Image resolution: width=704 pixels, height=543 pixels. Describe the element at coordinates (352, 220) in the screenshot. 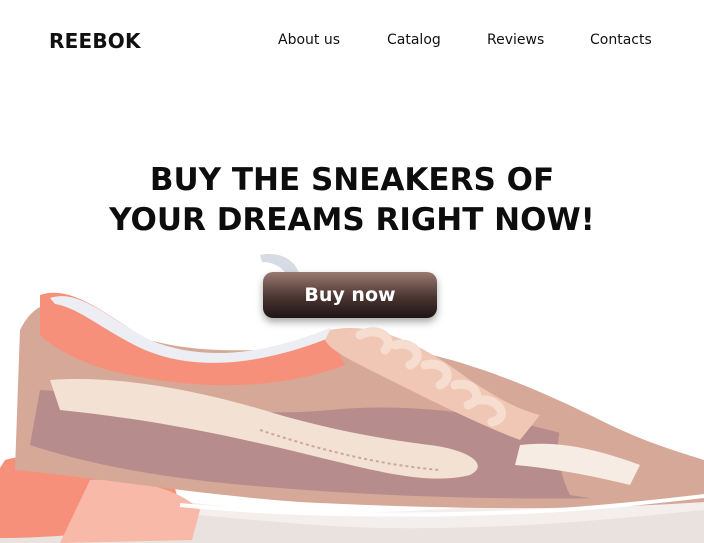

I see `hero-title-line-2: YOUR DREAMS RIGHT NOW!` at that location.